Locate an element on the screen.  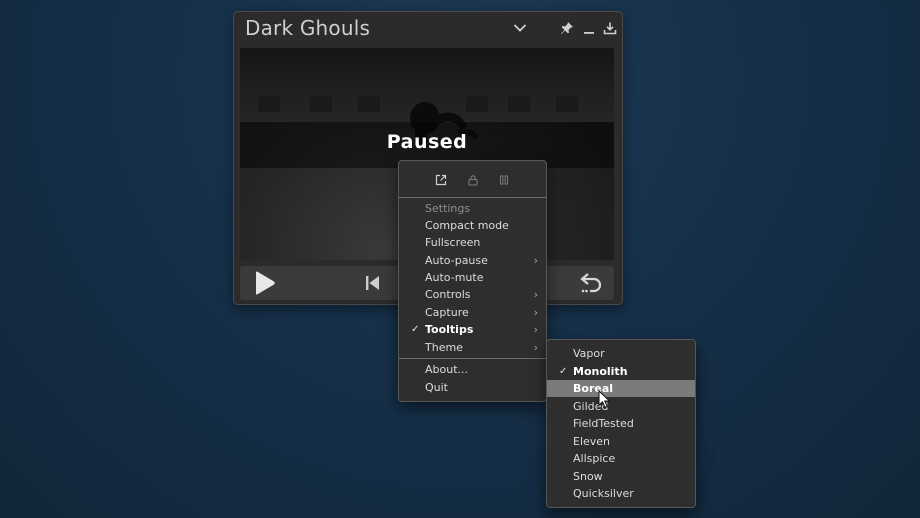
lock-icon is located at coordinates (473, 180).